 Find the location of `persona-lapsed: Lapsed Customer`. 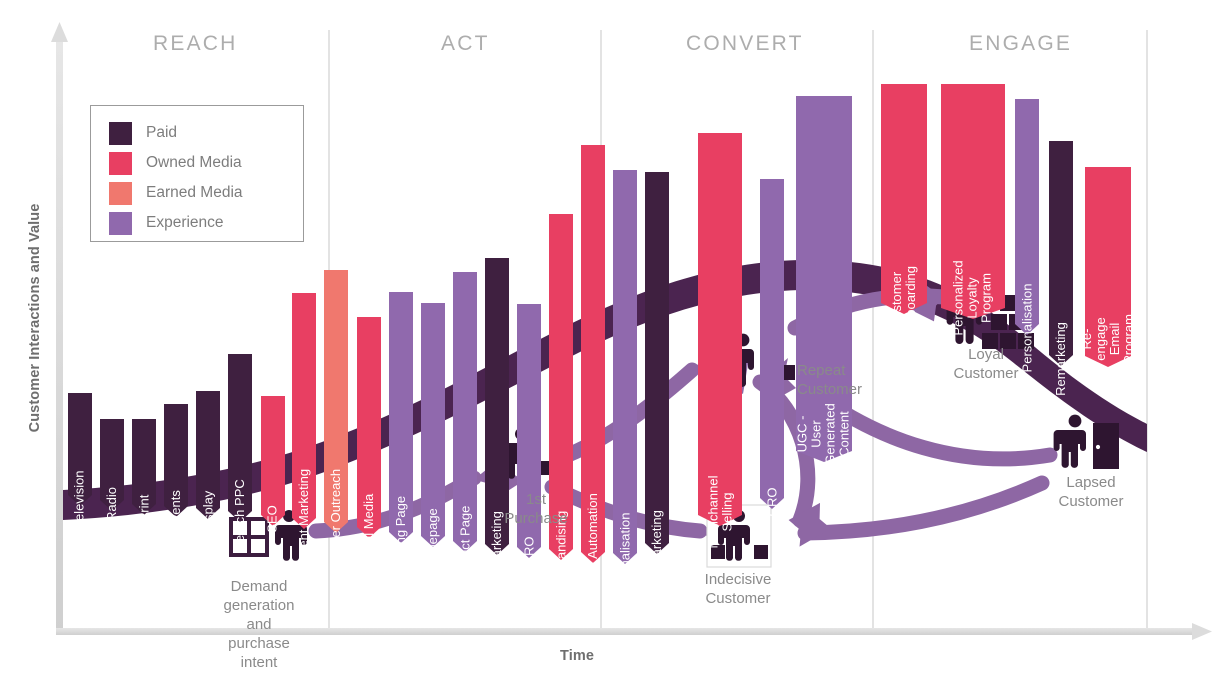

persona-lapsed: Lapsed Customer is located at coordinates (1090, 461).